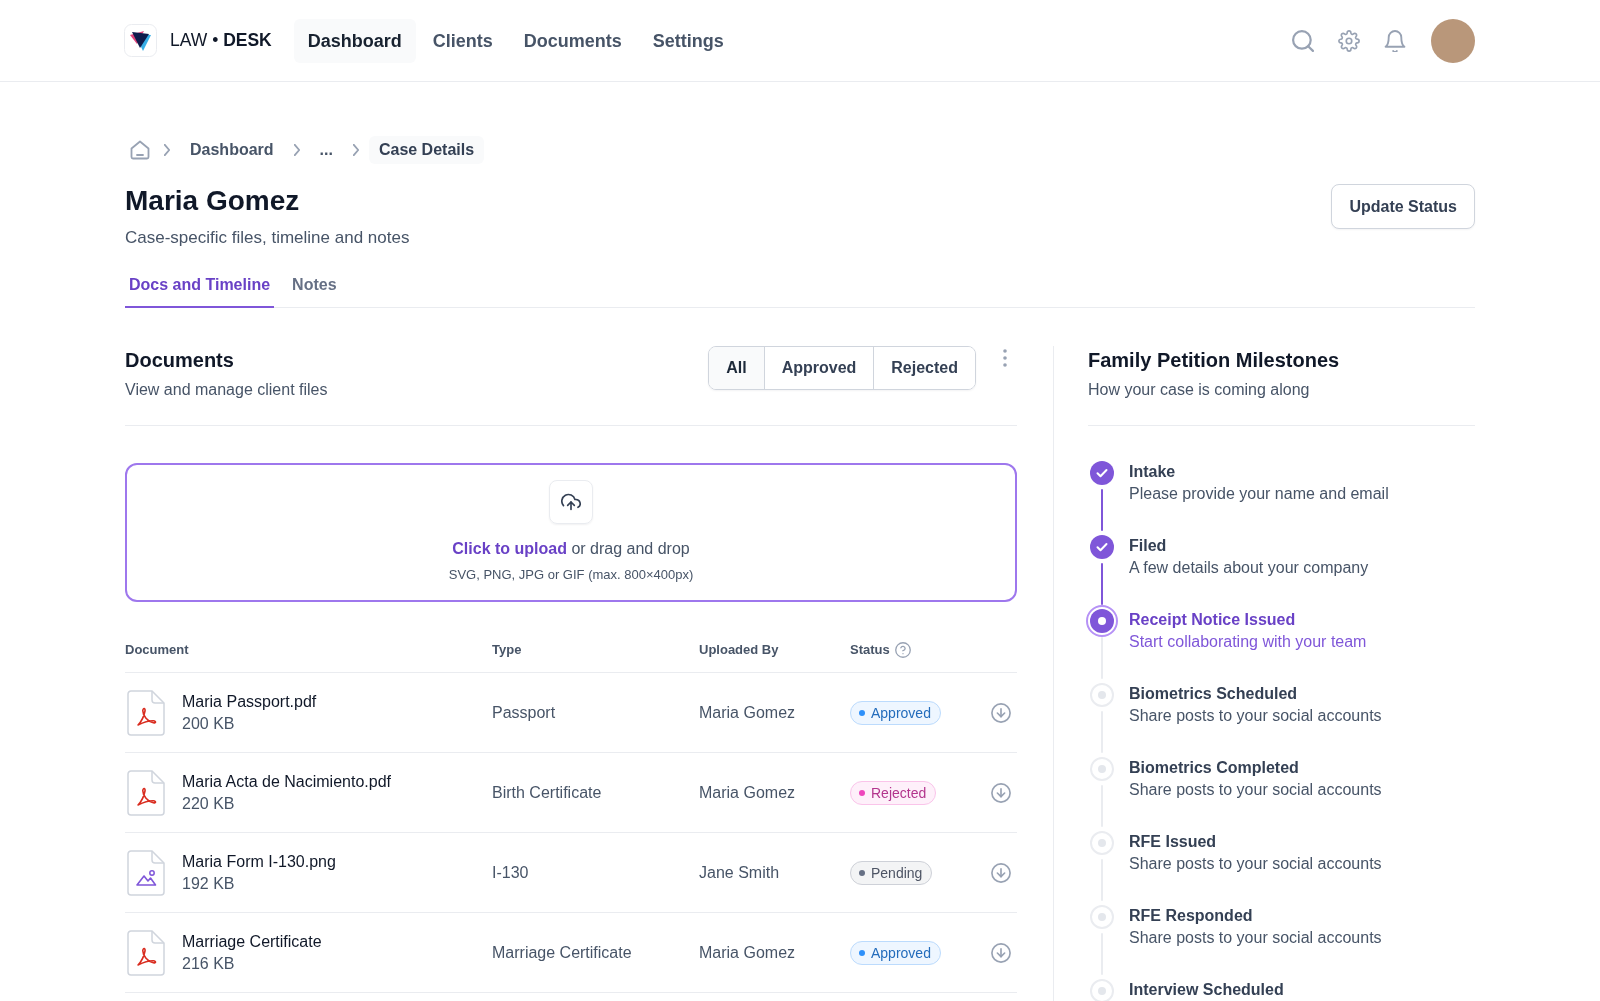 The width and height of the screenshot is (1600, 1001). Describe the element at coordinates (1207, 990) in the screenshot. I see `milestone-title: Interview Scheduled` at that location.